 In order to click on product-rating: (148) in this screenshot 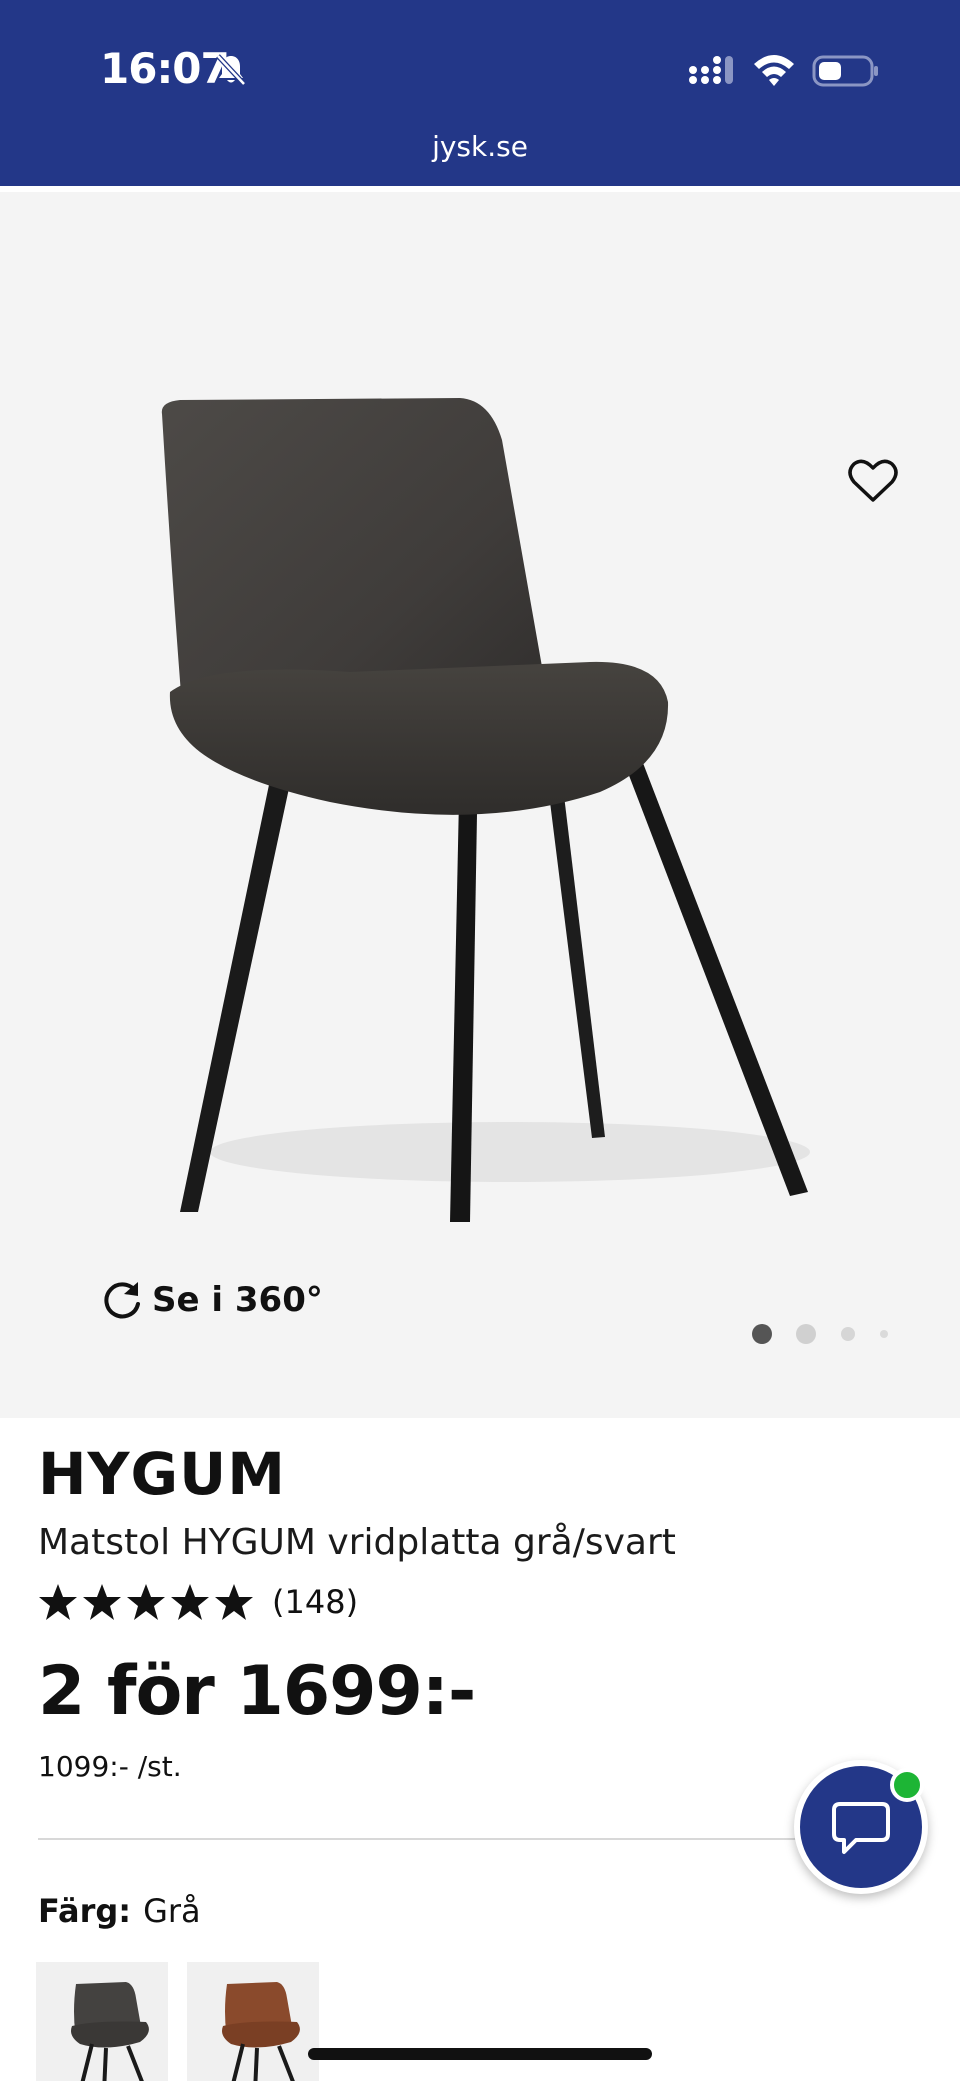, I will do `click(198, 1602)`.